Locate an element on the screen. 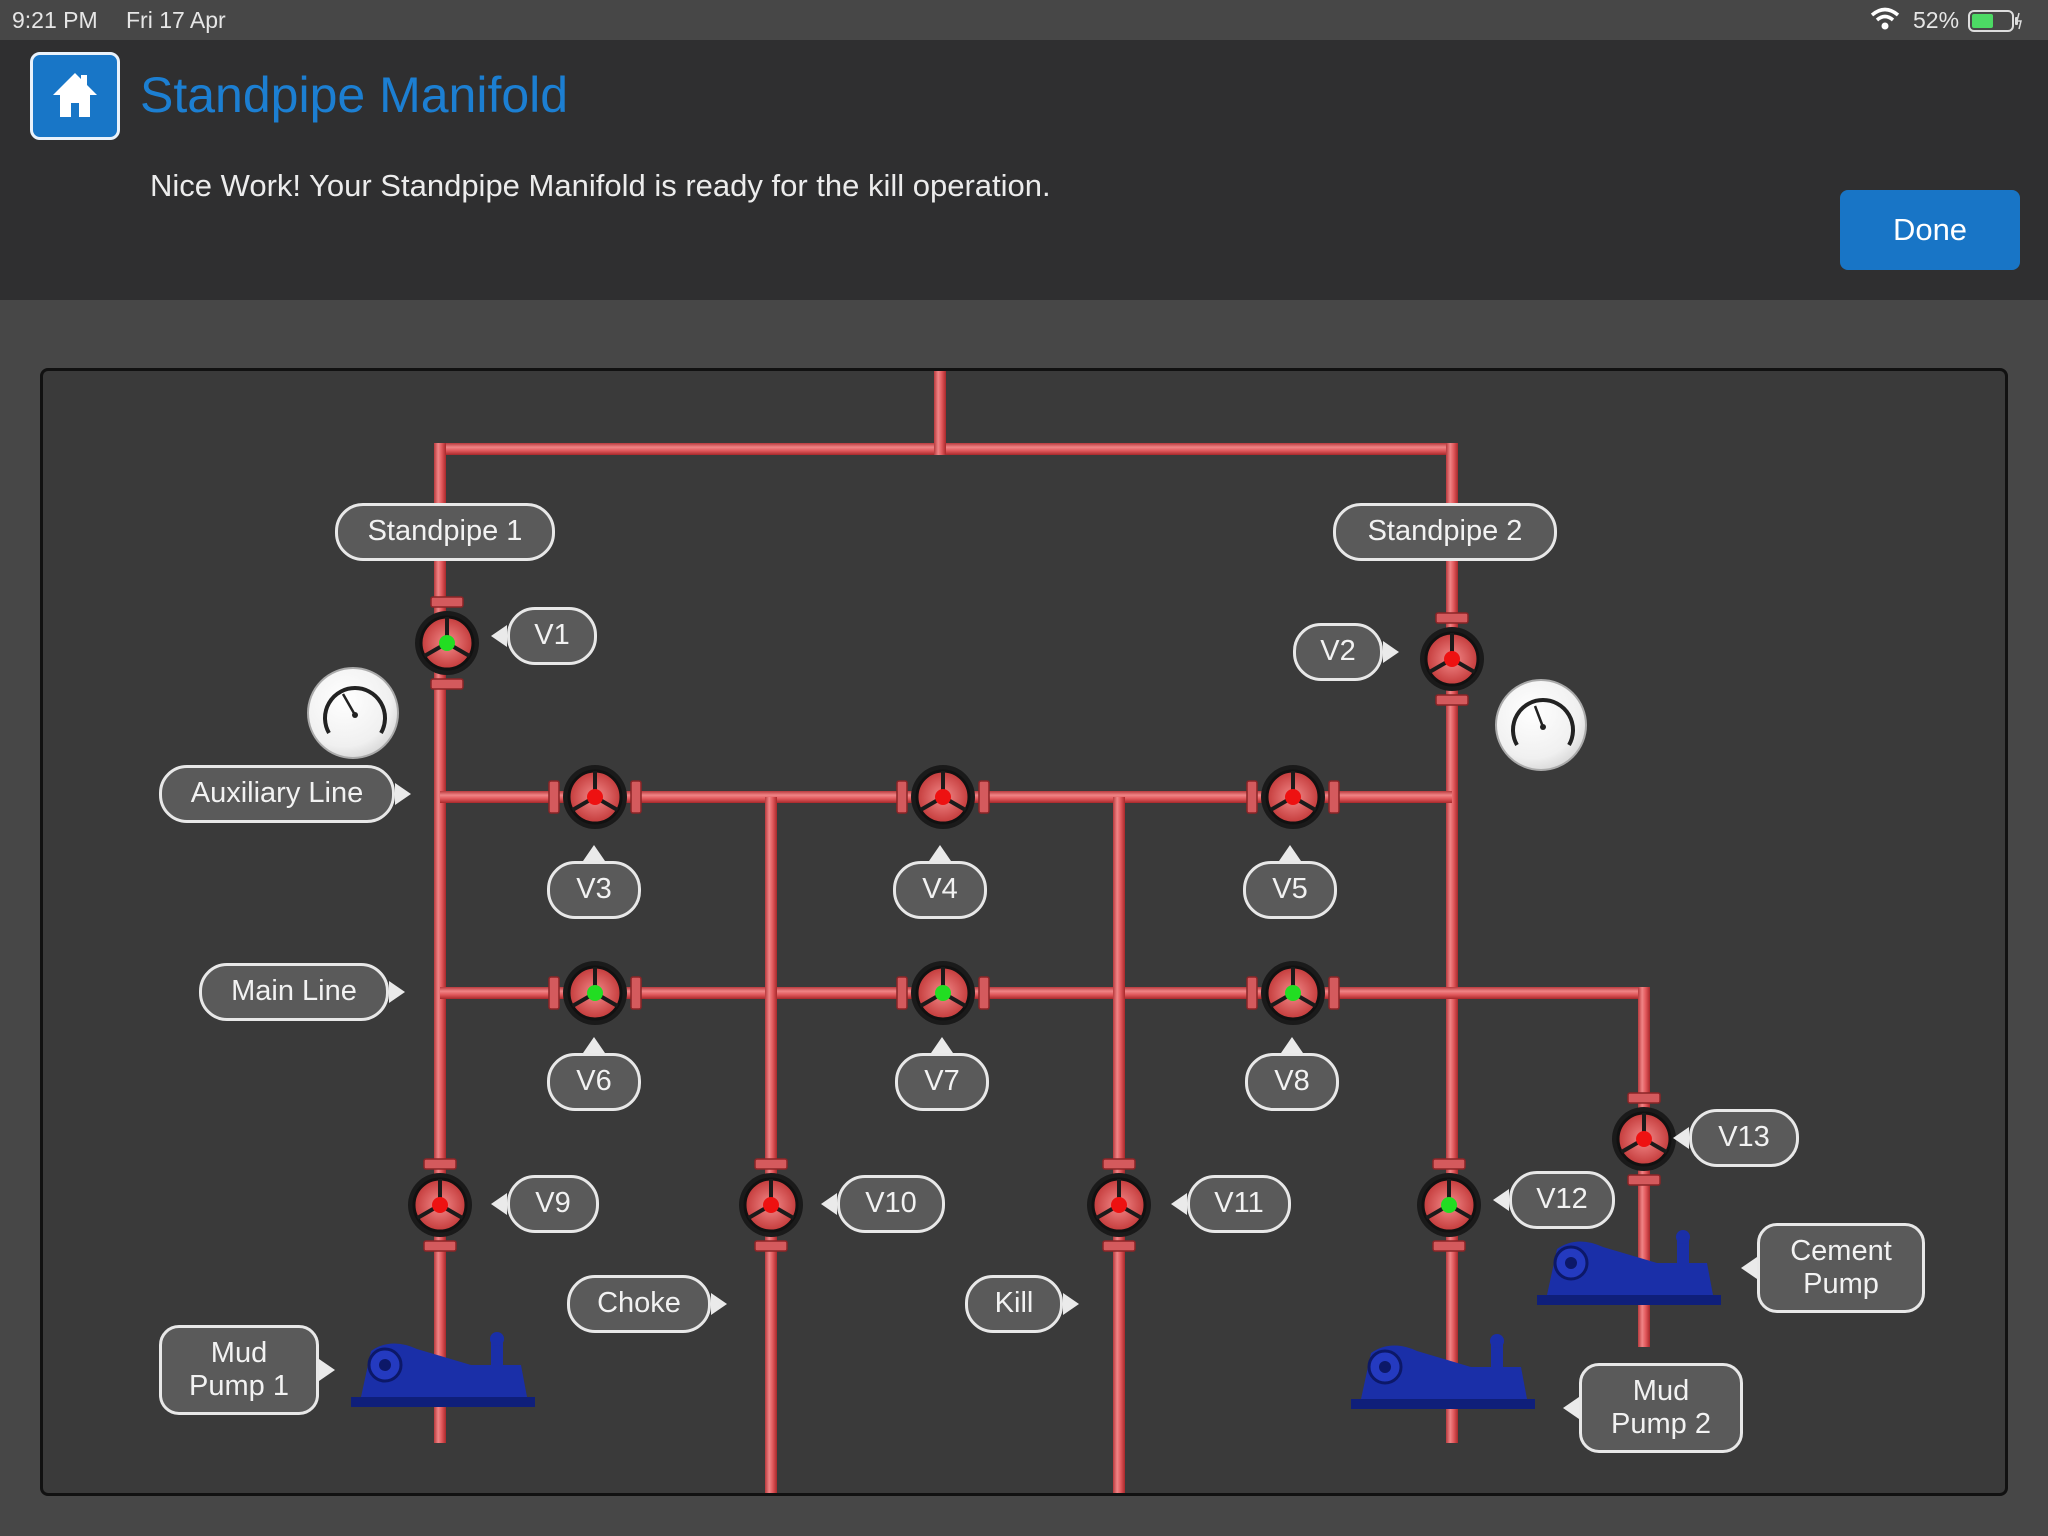  valve-v7 is located at coordinates (943, 993).